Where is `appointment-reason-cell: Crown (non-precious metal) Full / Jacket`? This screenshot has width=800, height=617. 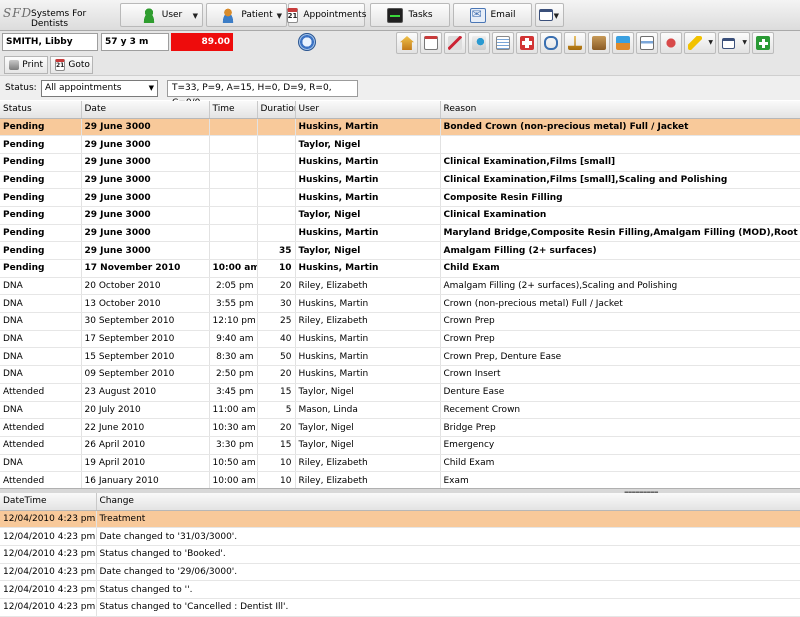
appointment-reason-cell: Crown (non-precious metal) Full / Jacket is located at coordinates (620, 304).